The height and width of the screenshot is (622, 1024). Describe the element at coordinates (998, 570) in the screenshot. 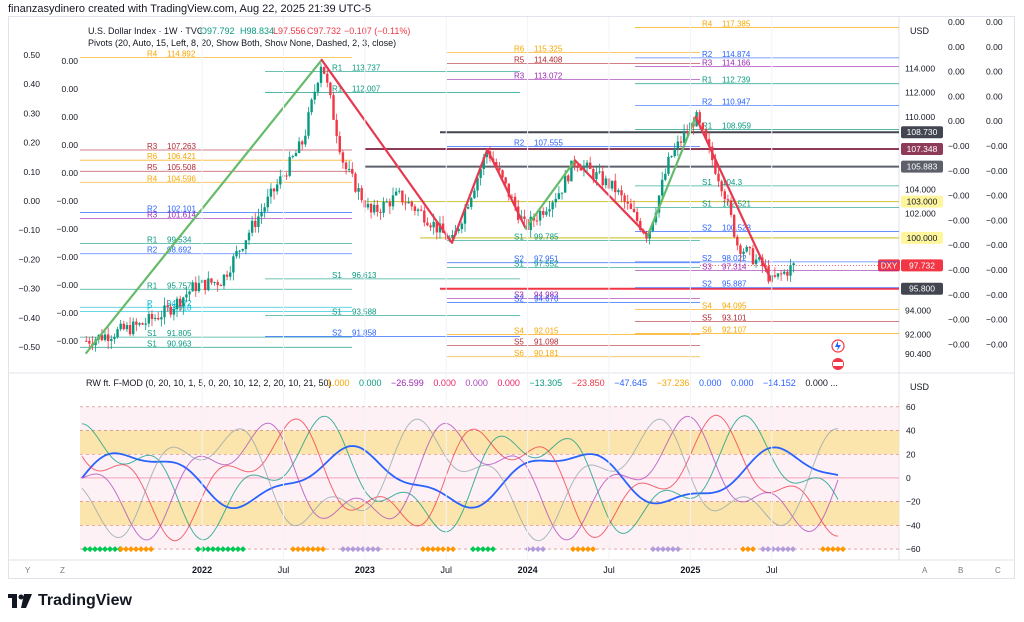

I see `corner-c: C` at that location.